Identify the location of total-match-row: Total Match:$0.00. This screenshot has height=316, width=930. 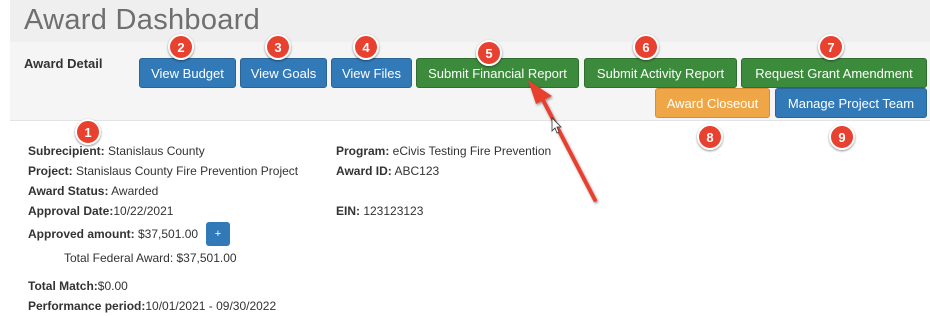
(78, 286).